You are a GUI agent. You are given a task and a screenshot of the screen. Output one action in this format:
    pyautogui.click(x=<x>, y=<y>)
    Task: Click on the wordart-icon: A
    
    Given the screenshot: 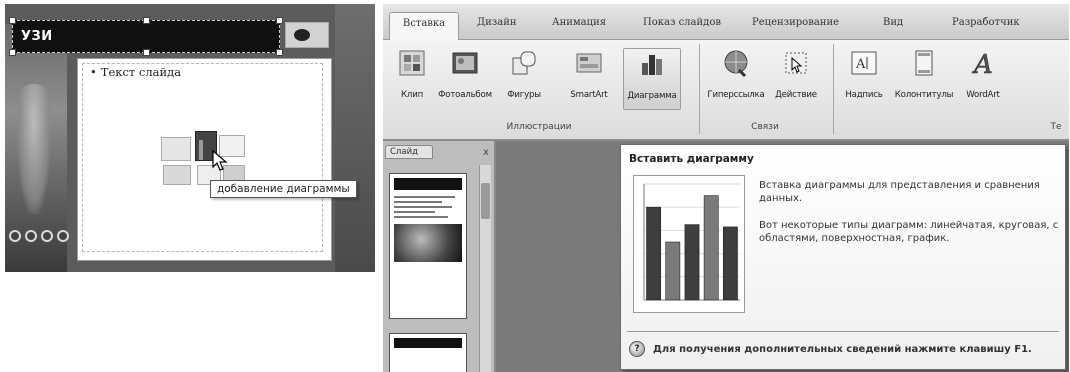 What is the action you would take?
    pyautogui.click(x=983, y=64)
    